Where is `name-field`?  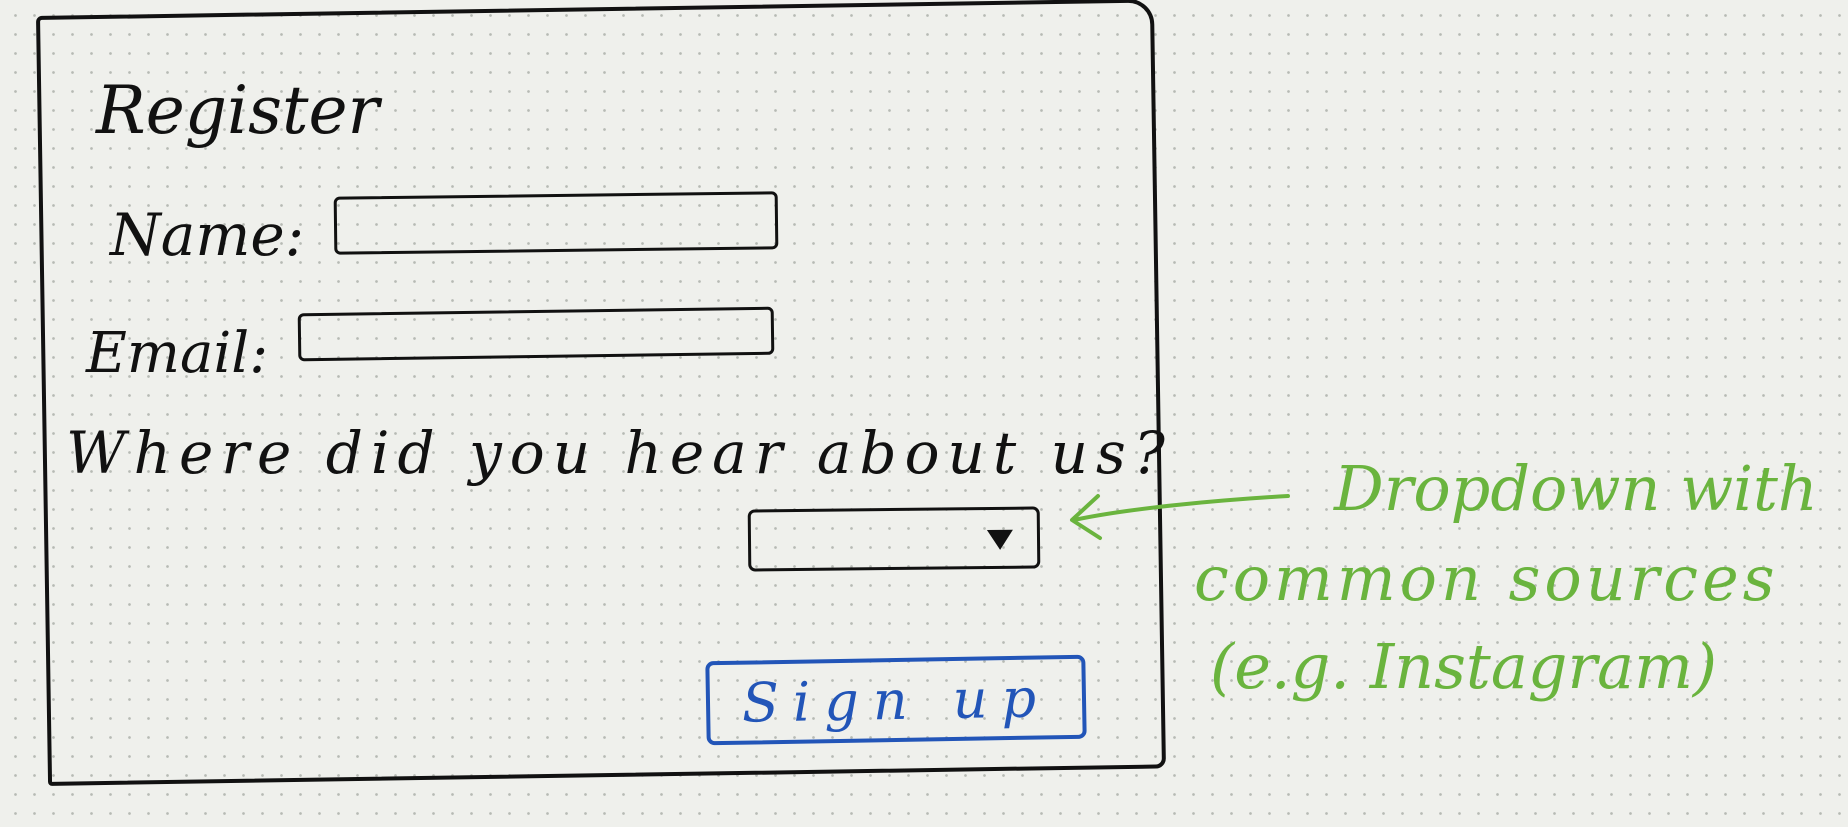
name-field is located at coordinates (556, 223).